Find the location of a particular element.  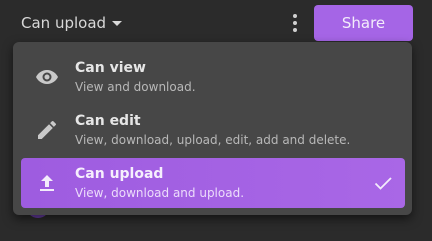

menu-item-description: View and download. is located at coordinates (135, 87).